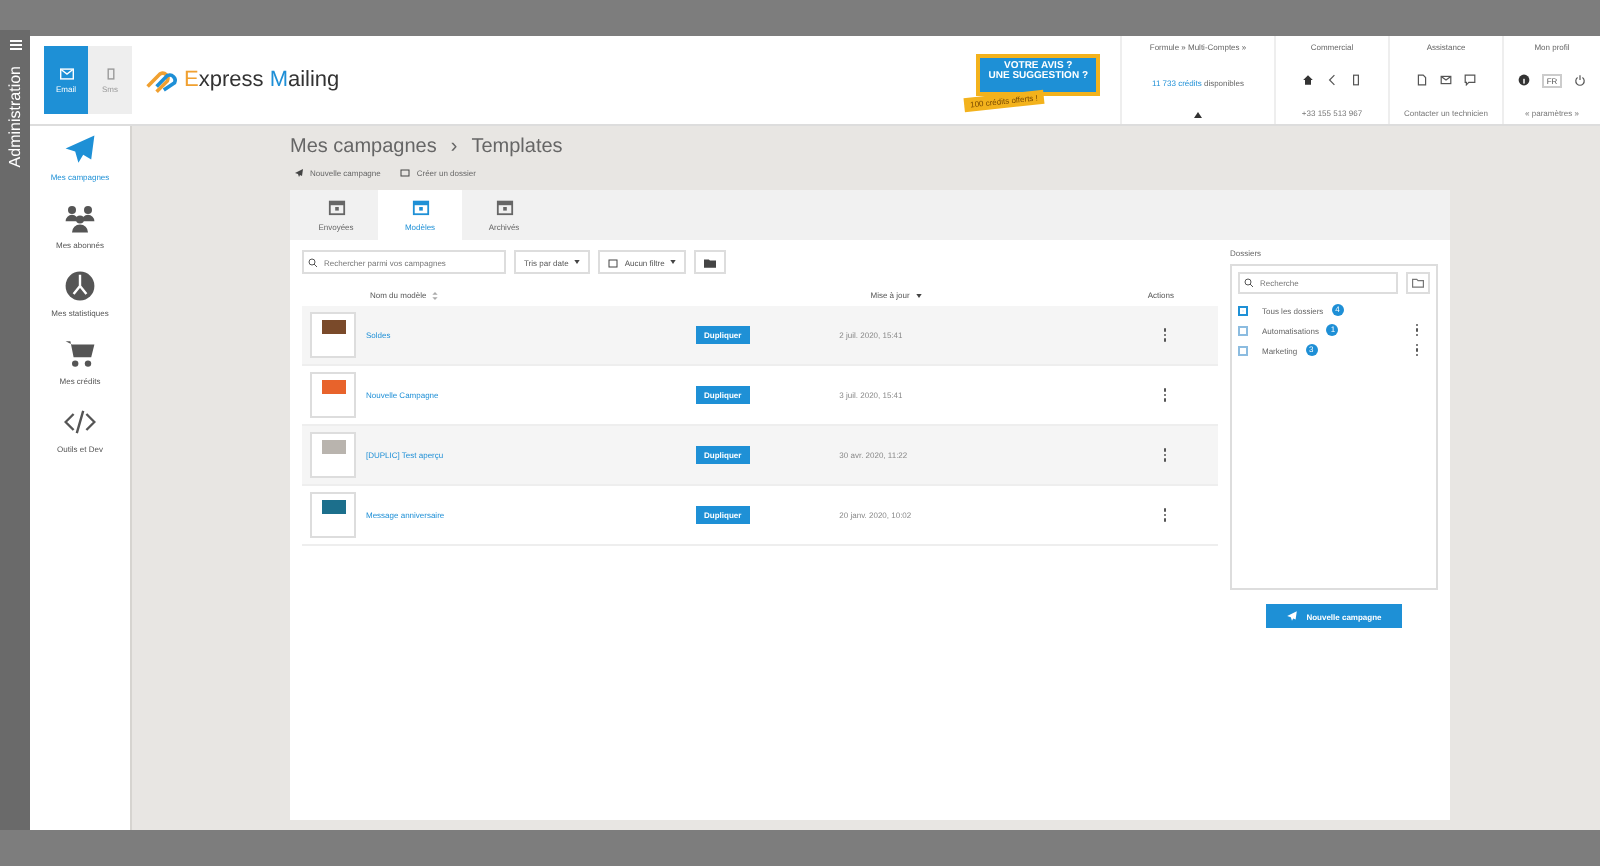 The height and width of the screenshot is (866, 1600). Describe the element at coordinates (1308, 80) in the screenshot. I see `home-icon` at that location.